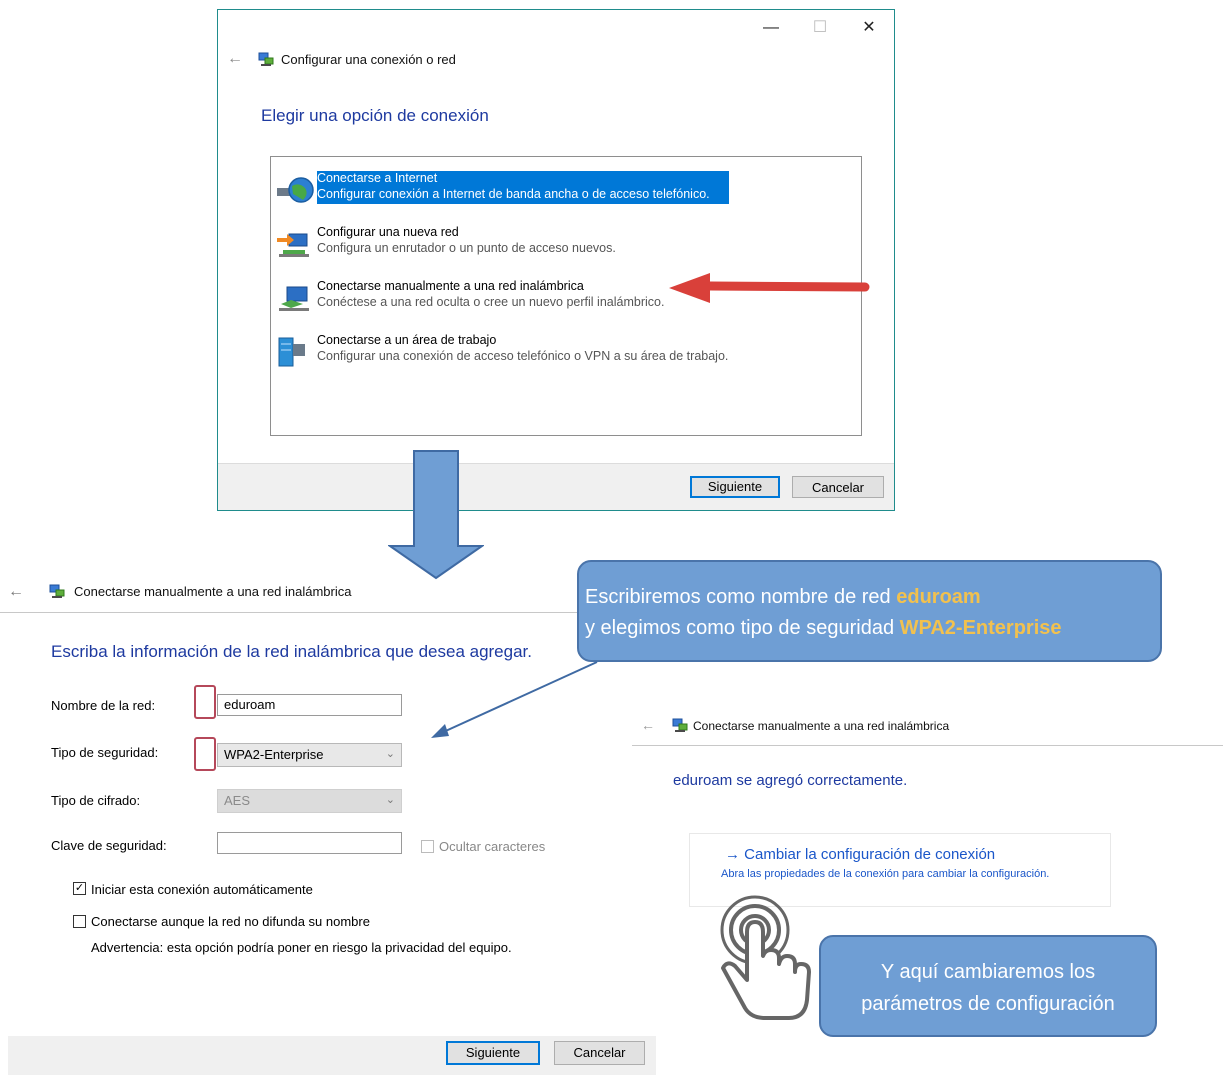  I want to click on tap-hand-icon, so click(765, 957).